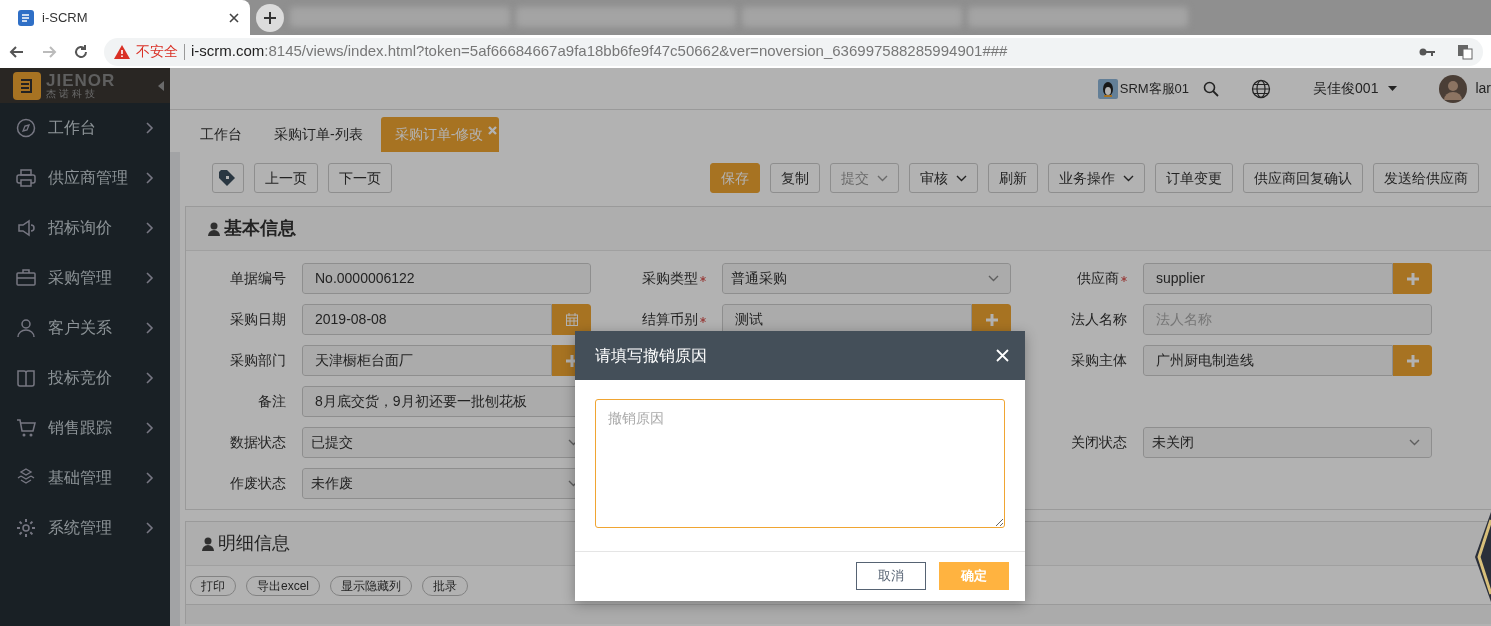 This screenshot has height=626, width=1491. I want to click on sidebar-item: 采购管理, so click(85, 278).